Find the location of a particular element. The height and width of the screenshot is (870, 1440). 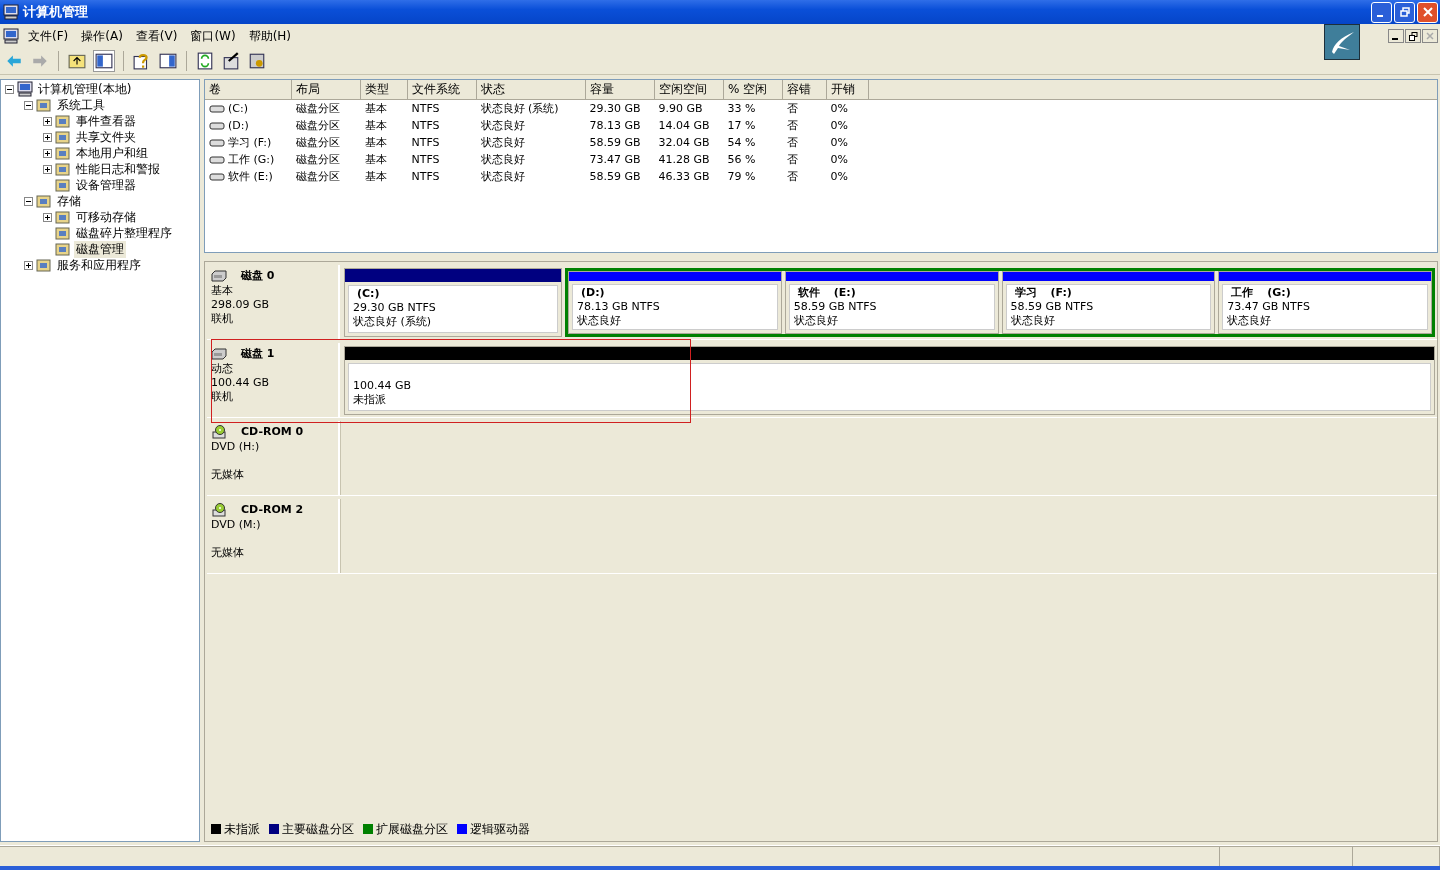

menu-item: 查看(V) is located at coordinates (158, 36).